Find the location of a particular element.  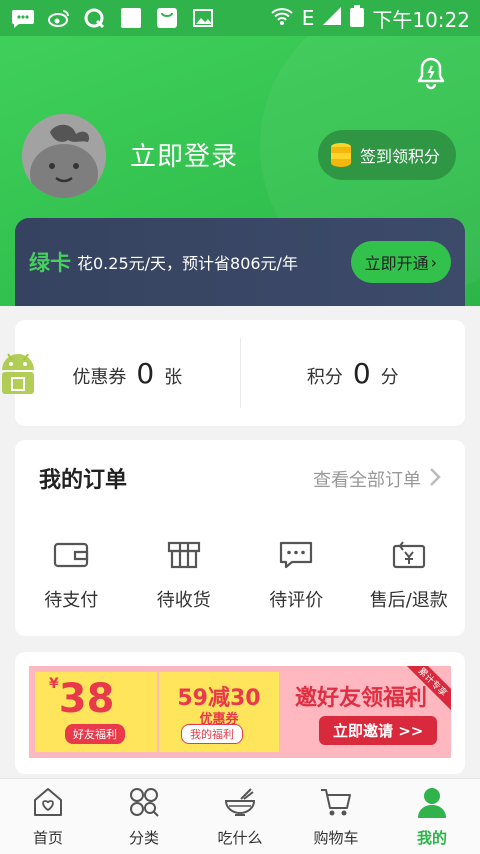

chevron-right-icon: › is located at coordinates (433, 262).